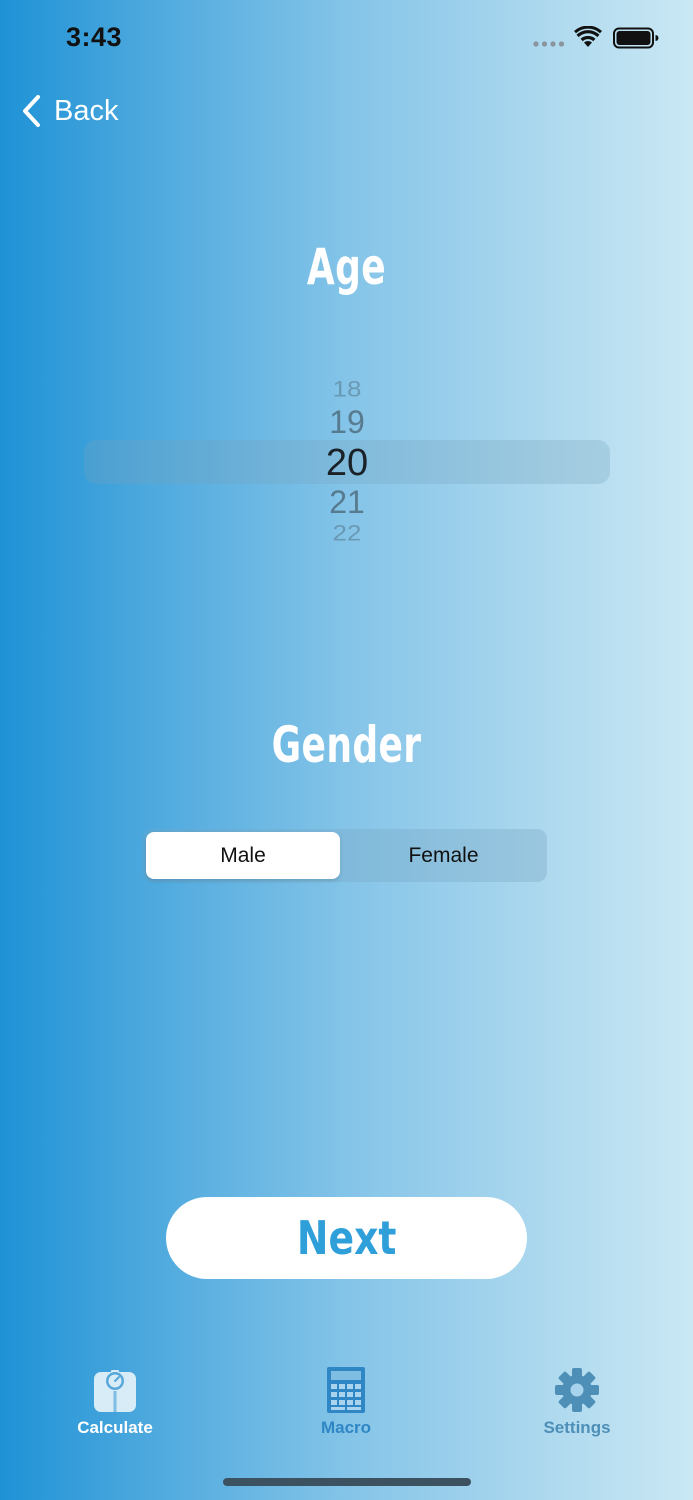 This screenshot has height=1500, width=693. I want to click on wifi-icon, so click(588, 36).